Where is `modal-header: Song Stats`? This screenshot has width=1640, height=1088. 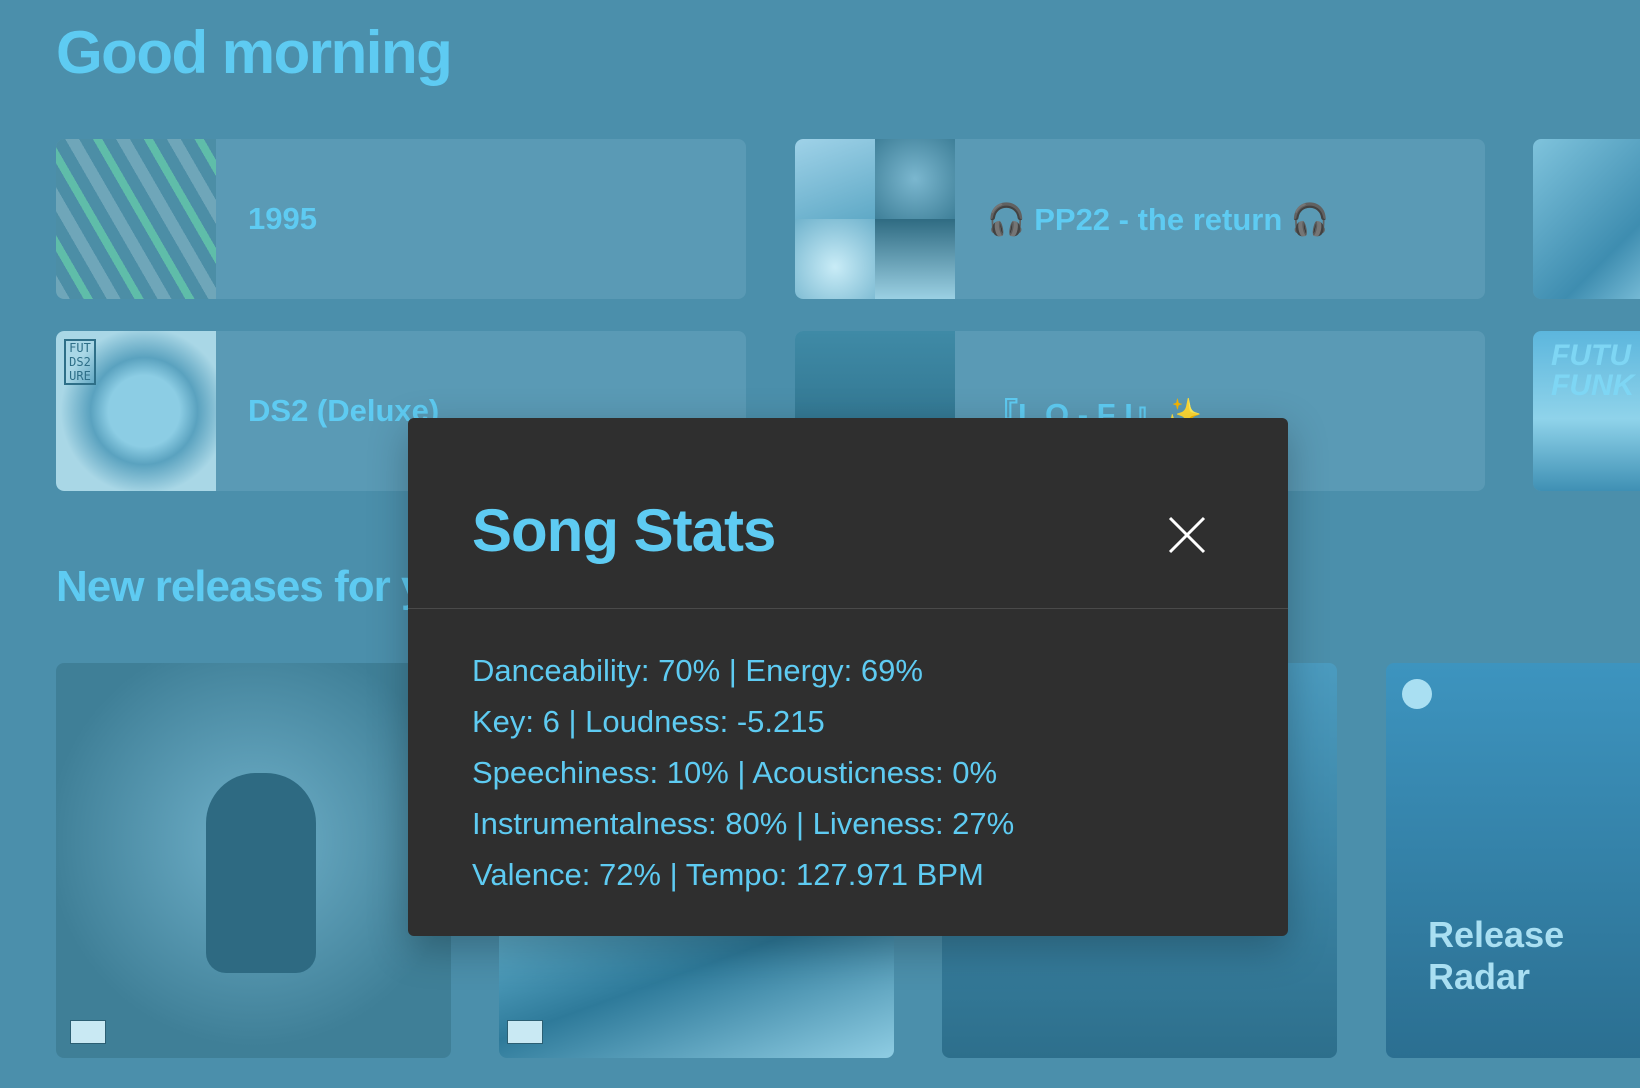 modal-header: Song Stats is located at coordinates (848, 513).